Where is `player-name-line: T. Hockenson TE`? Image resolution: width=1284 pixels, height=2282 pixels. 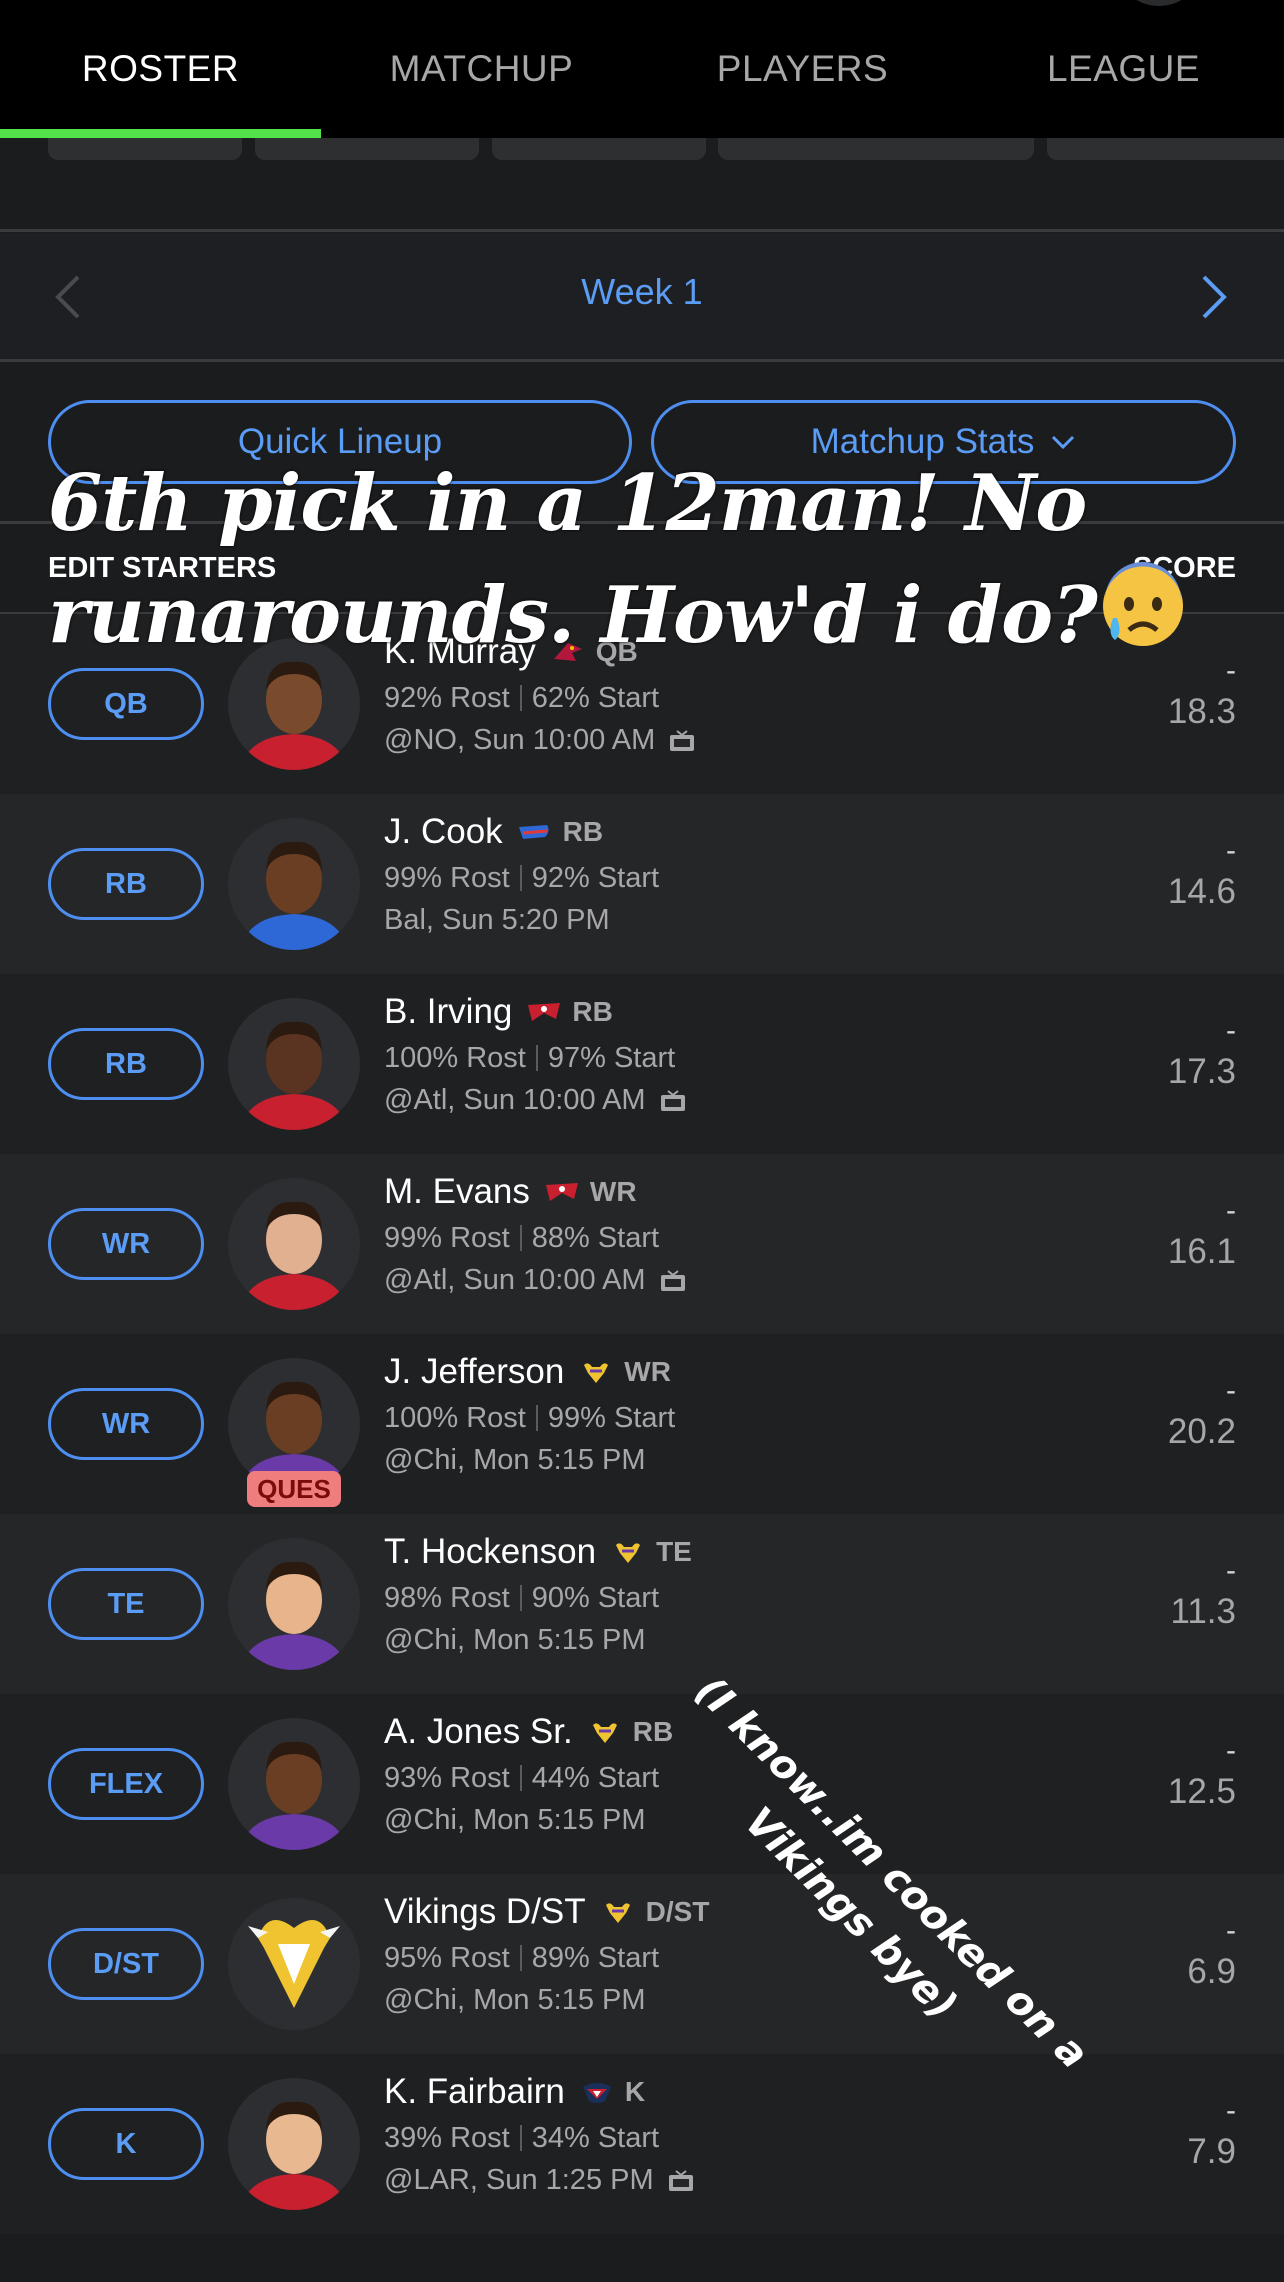
player-name-line: T. Hockenson TE is located at coordinates (538, 1552).